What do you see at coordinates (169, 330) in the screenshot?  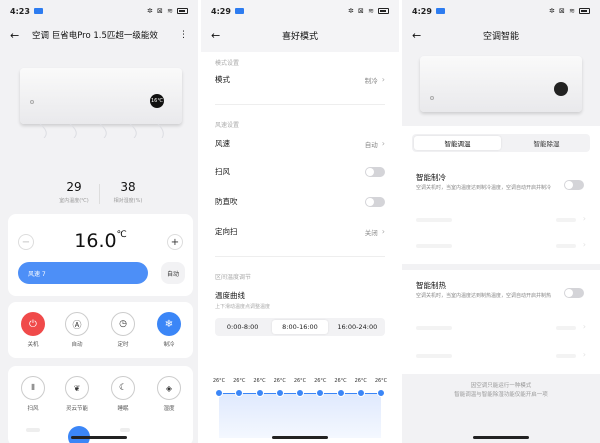 I see `control-cool-button: ❄ 制冷` at bounding box center [169, 330].